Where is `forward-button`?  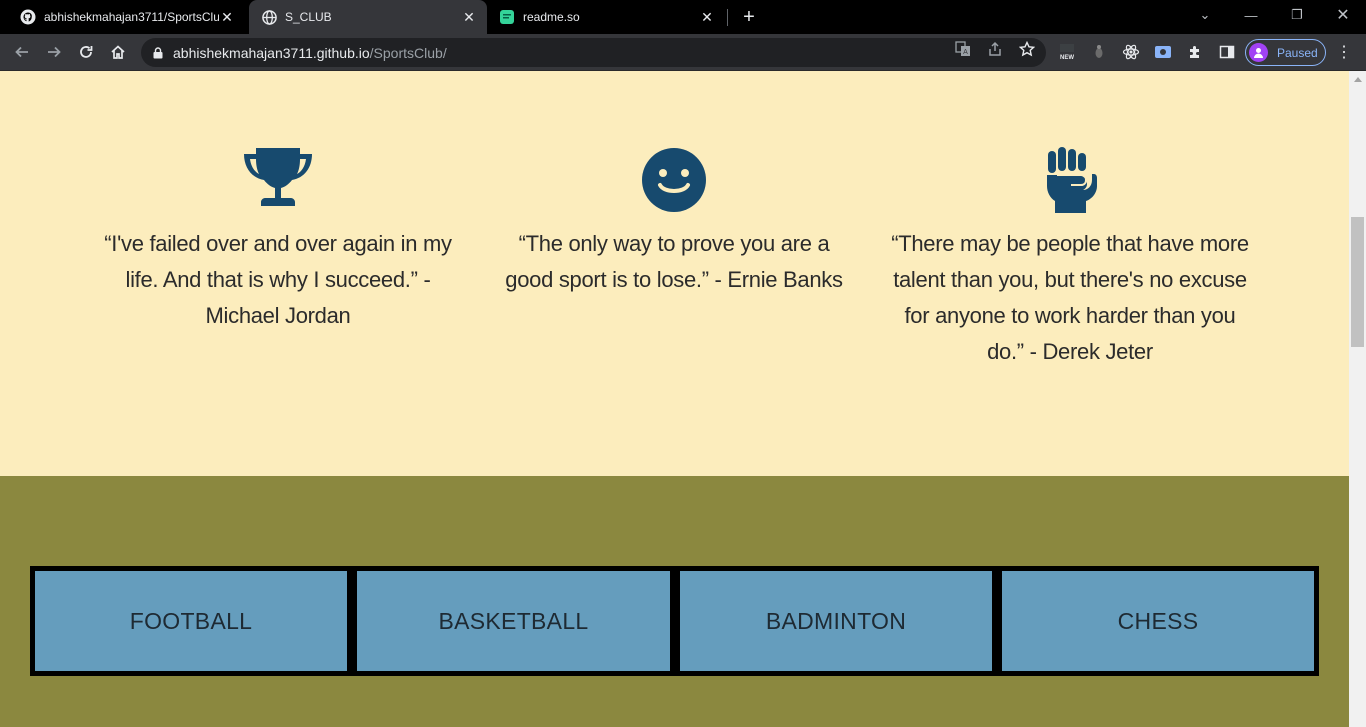 forward-button is located at coordinates (54, 52).